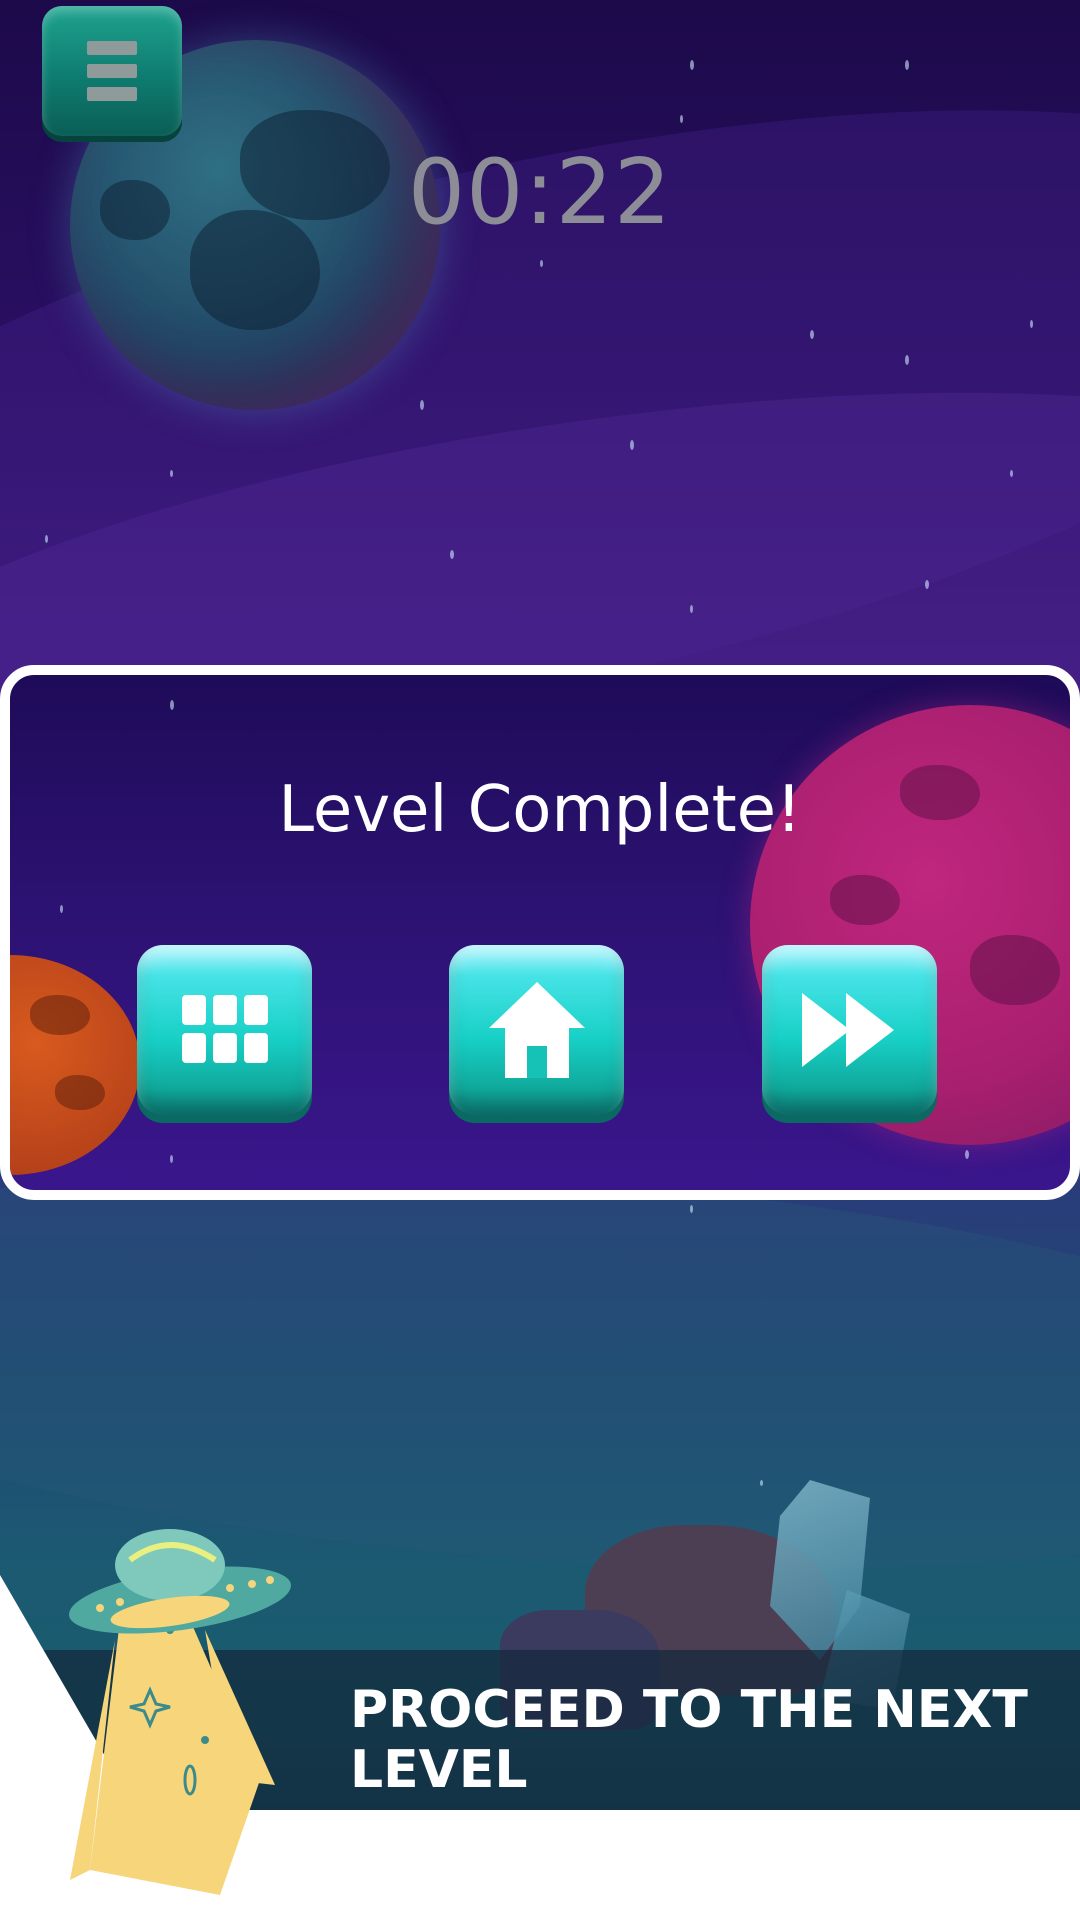 This screenshot has height=1920, width=1080. I want to click on grid-icon, so click(224, 1029).